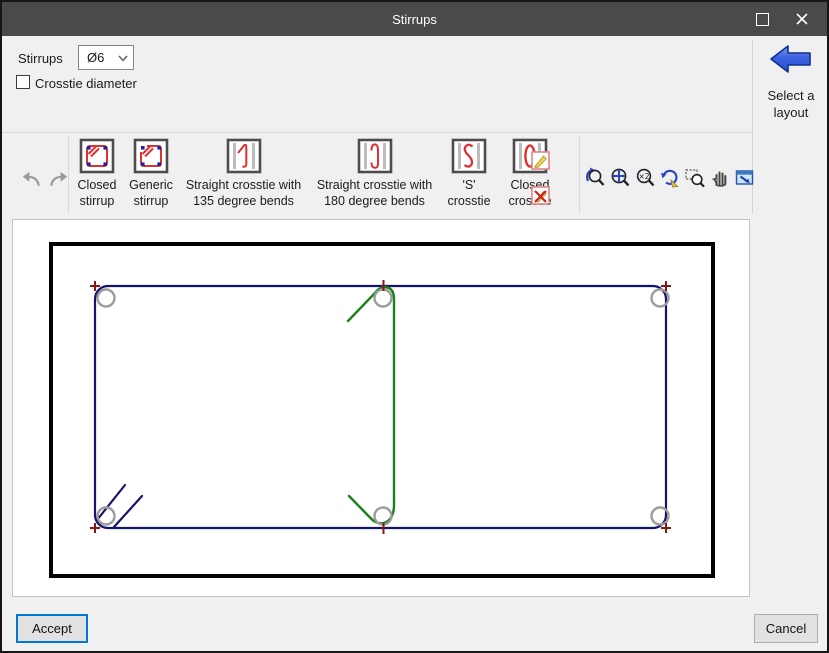 This screenshot has height=653, width=829. What do you see at coordinates (720, 178) in the screenshot?
I see `pan-hand-icon` at bounding box center [720, 178].